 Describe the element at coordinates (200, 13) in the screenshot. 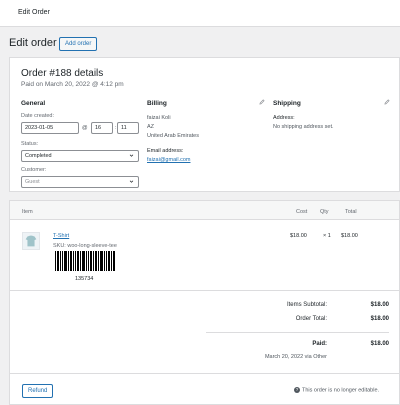

I see `top-bar: Edit Order` at that location.